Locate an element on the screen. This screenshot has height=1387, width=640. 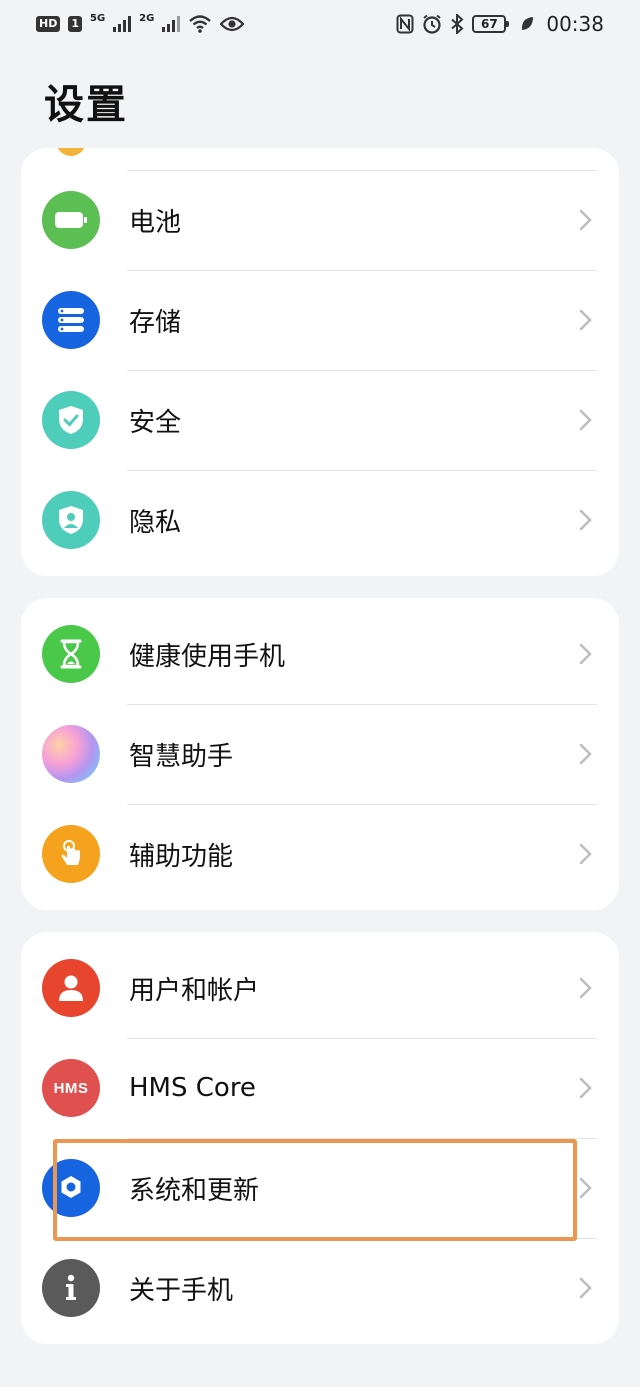
battery-icon is located at coordinates (71, 220).